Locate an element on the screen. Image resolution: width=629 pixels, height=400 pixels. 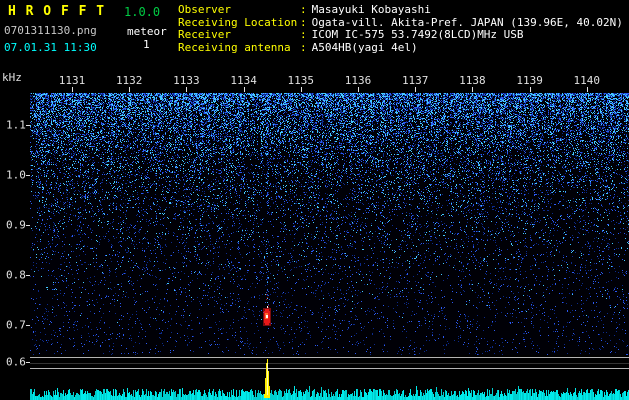
freq-label: 0.7 is located at coordinates (16, 325).